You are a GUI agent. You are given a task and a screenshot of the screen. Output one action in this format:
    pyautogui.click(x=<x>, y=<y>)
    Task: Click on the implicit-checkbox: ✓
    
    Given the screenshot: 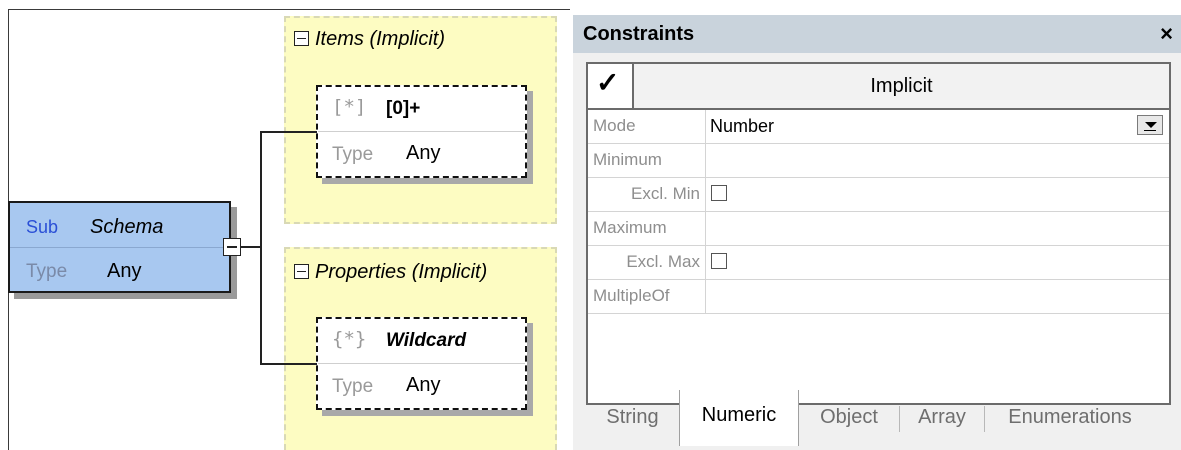 What is the action you would take?
    pyautogui.click(x=611, y=86)
    